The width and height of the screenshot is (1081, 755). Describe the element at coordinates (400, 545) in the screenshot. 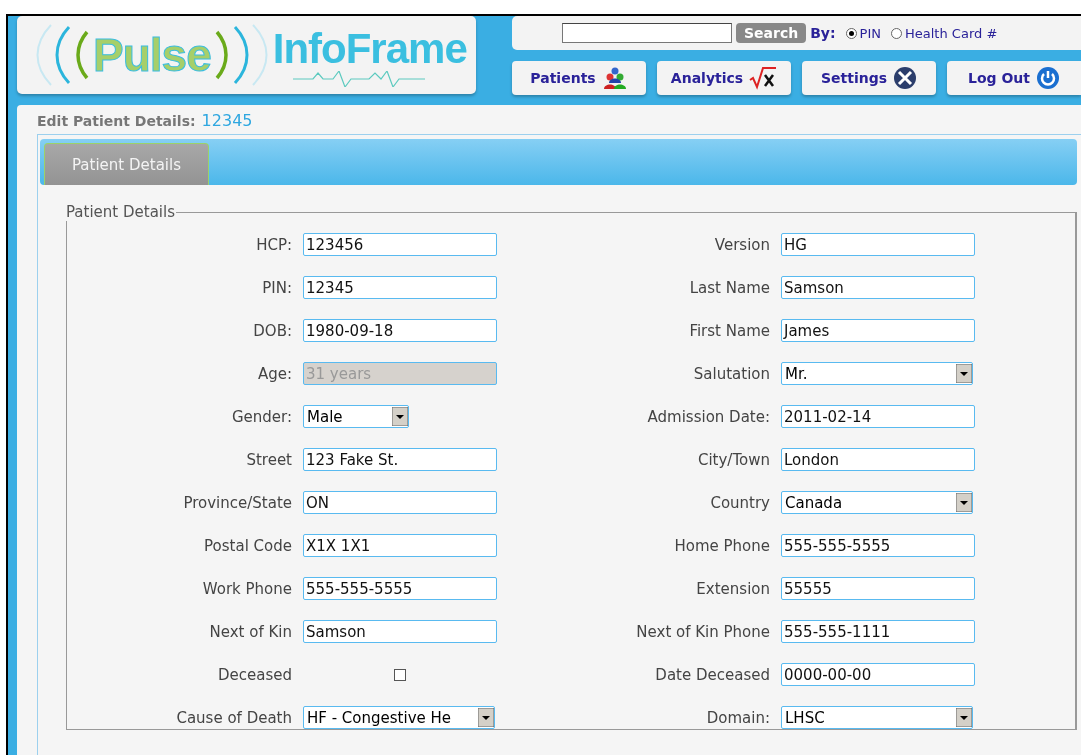

I see `input-field: X1X 1X1` at that location.